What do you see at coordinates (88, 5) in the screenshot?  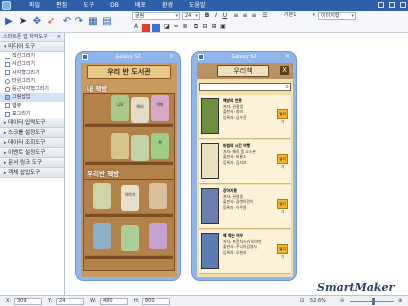 I see `menu-tools: 도구` at bounding box center [88, 5].